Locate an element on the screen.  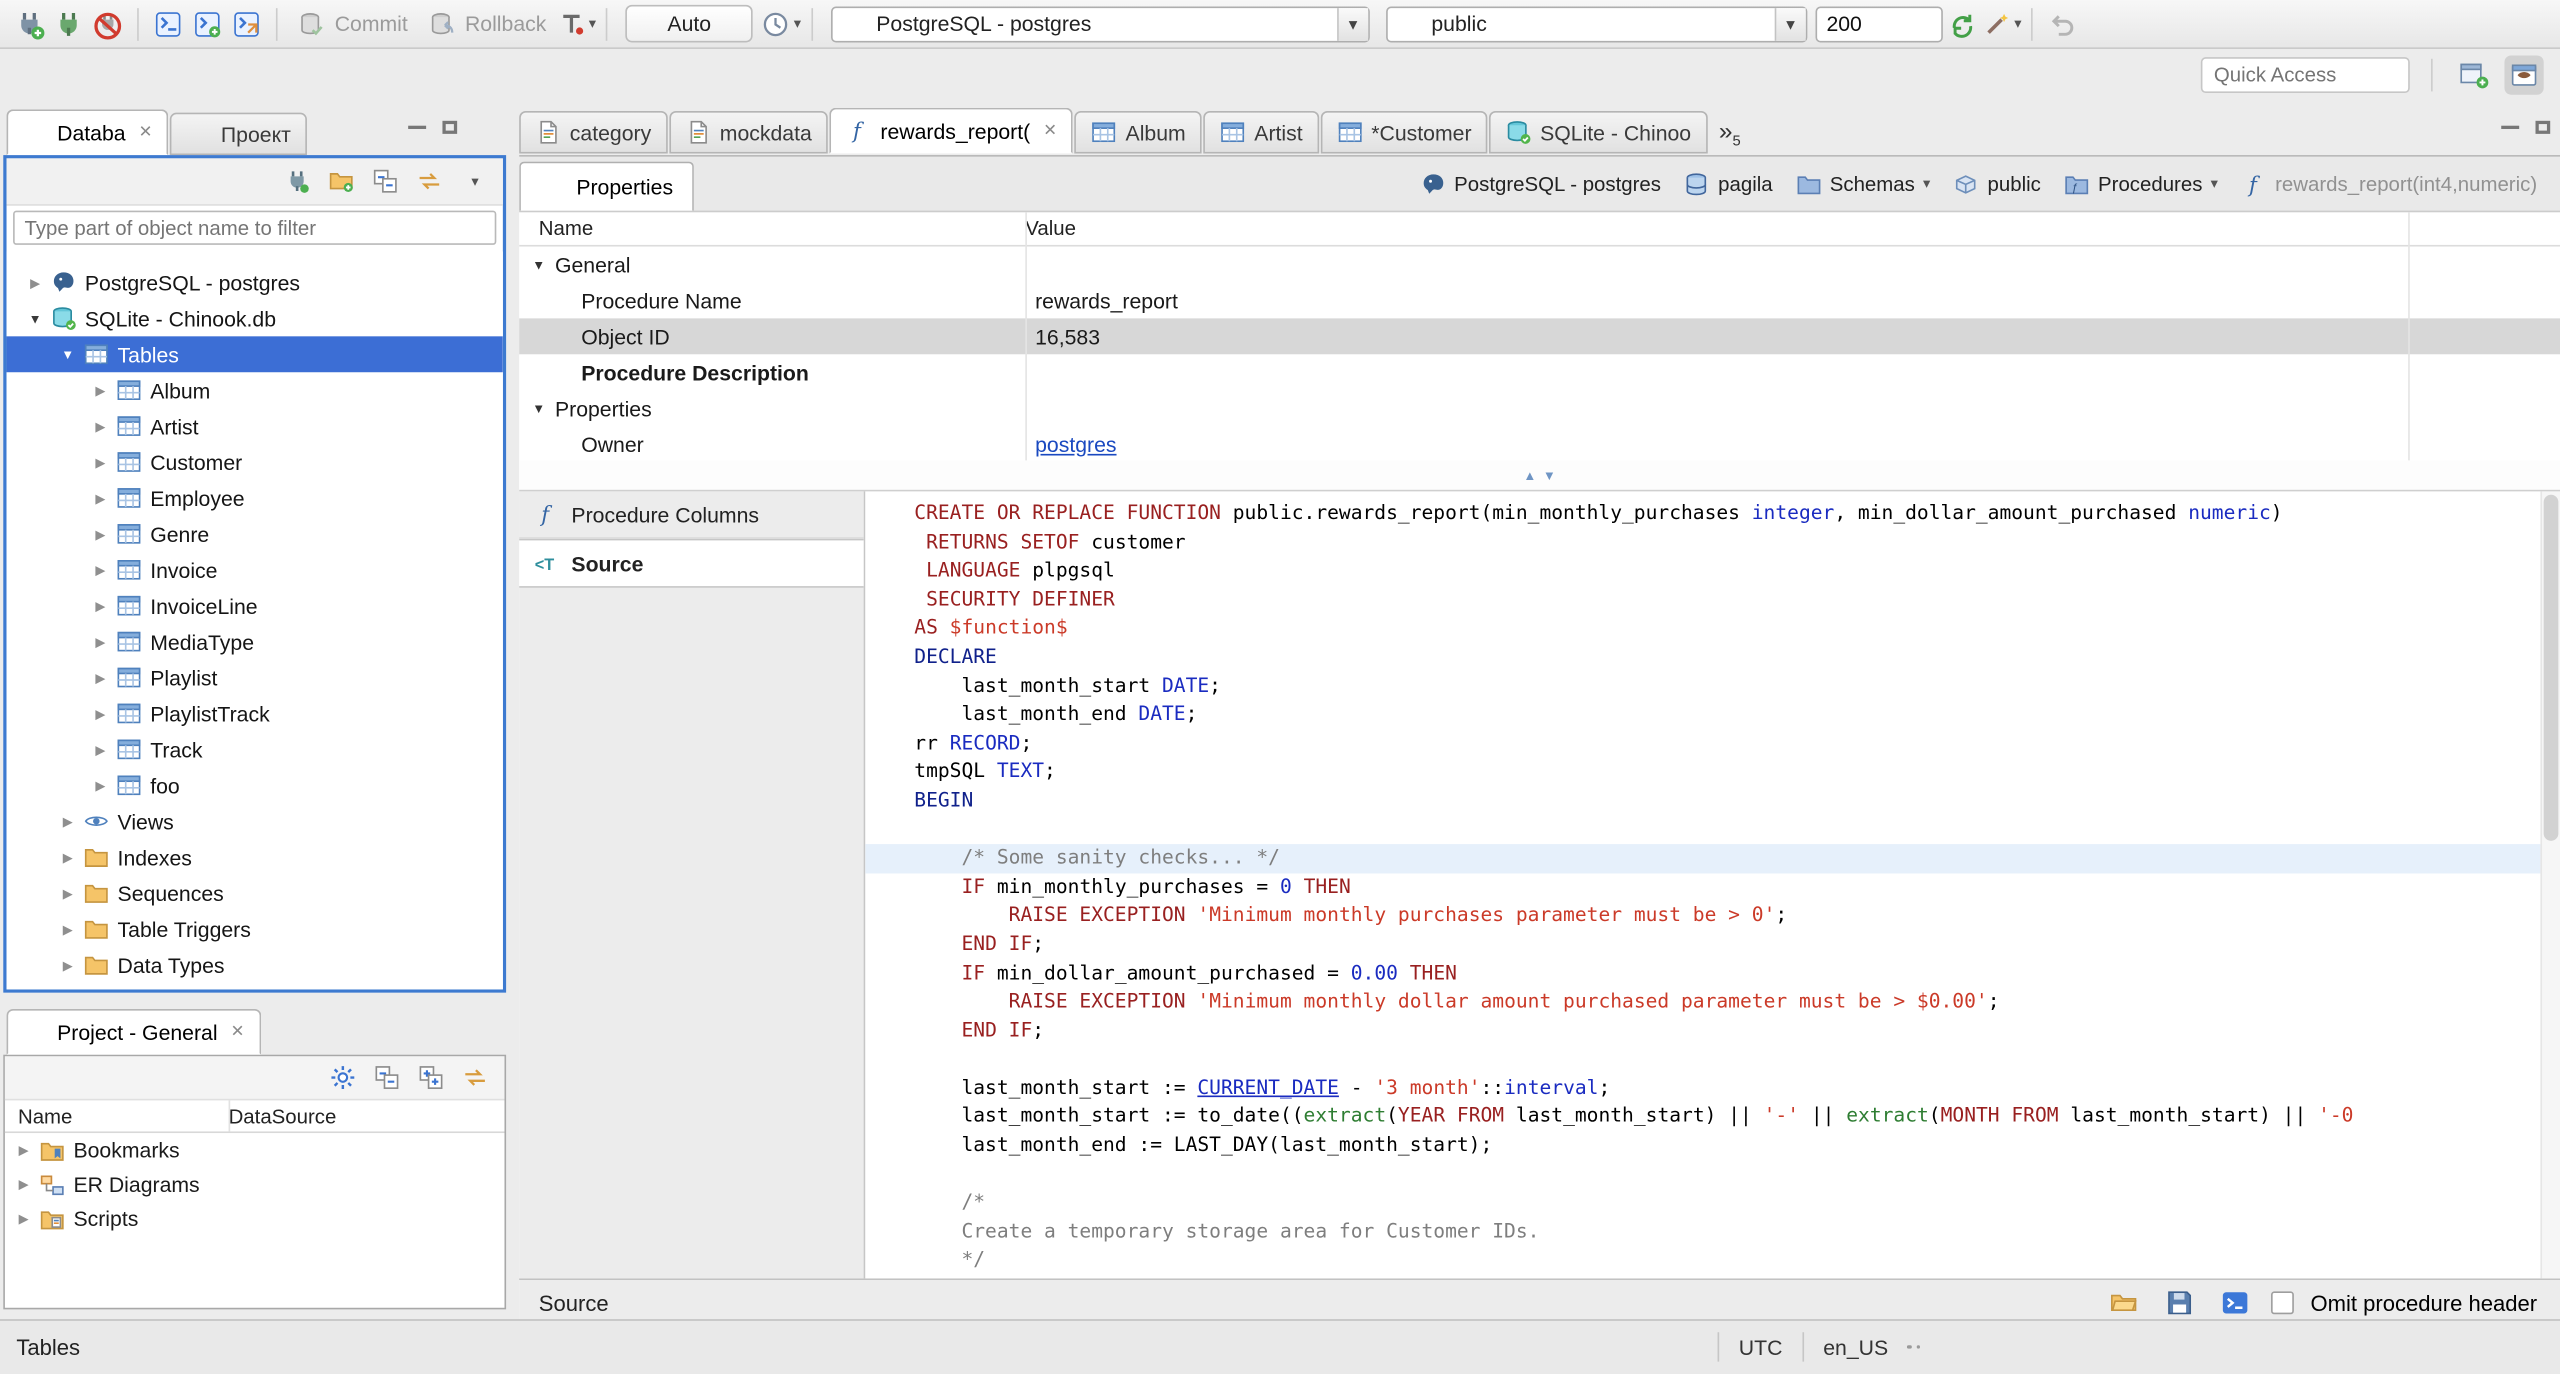
section-source: <T Source is located at coordinates (691, 563).